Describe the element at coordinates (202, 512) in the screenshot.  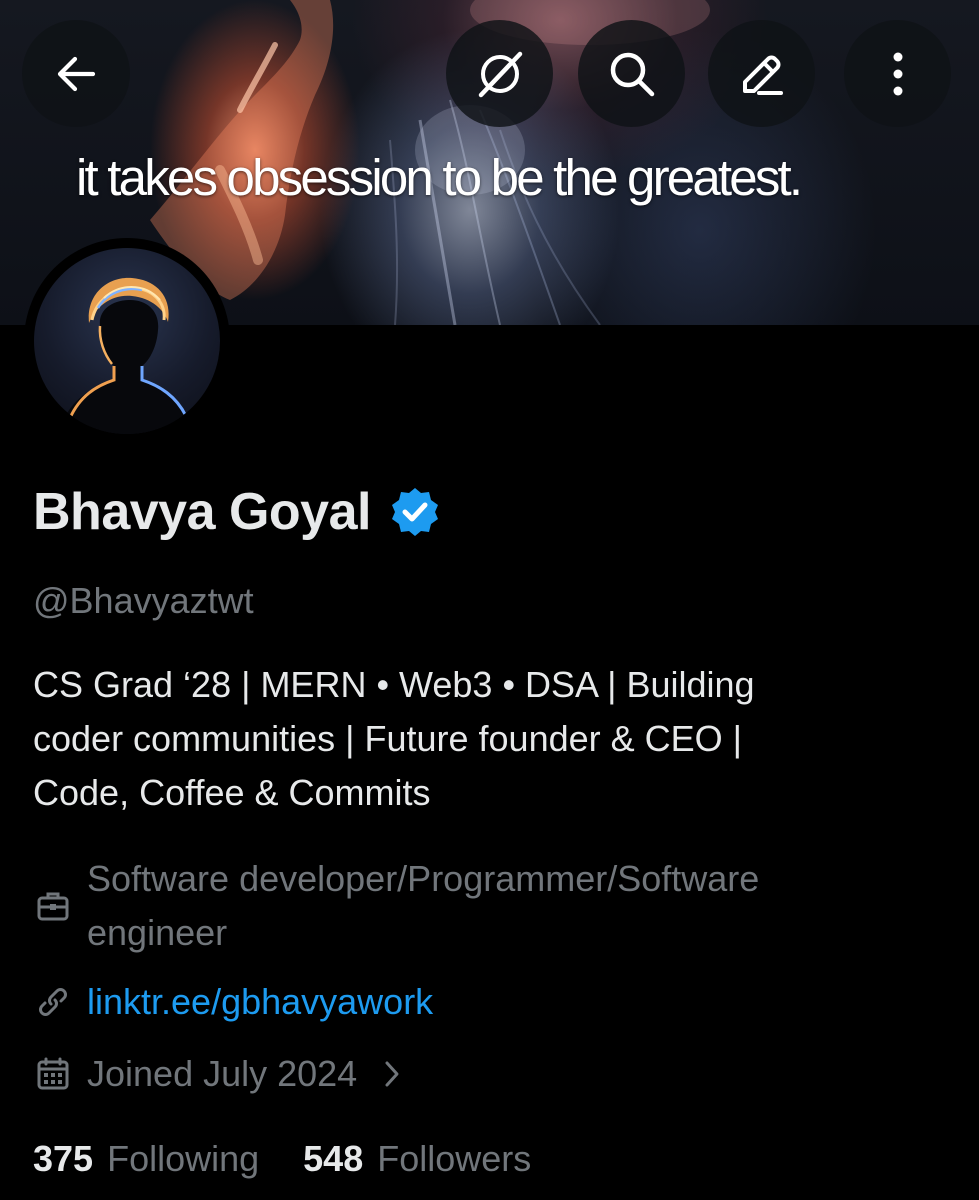
I see `display-name: Bhavya Goyal` at that location.